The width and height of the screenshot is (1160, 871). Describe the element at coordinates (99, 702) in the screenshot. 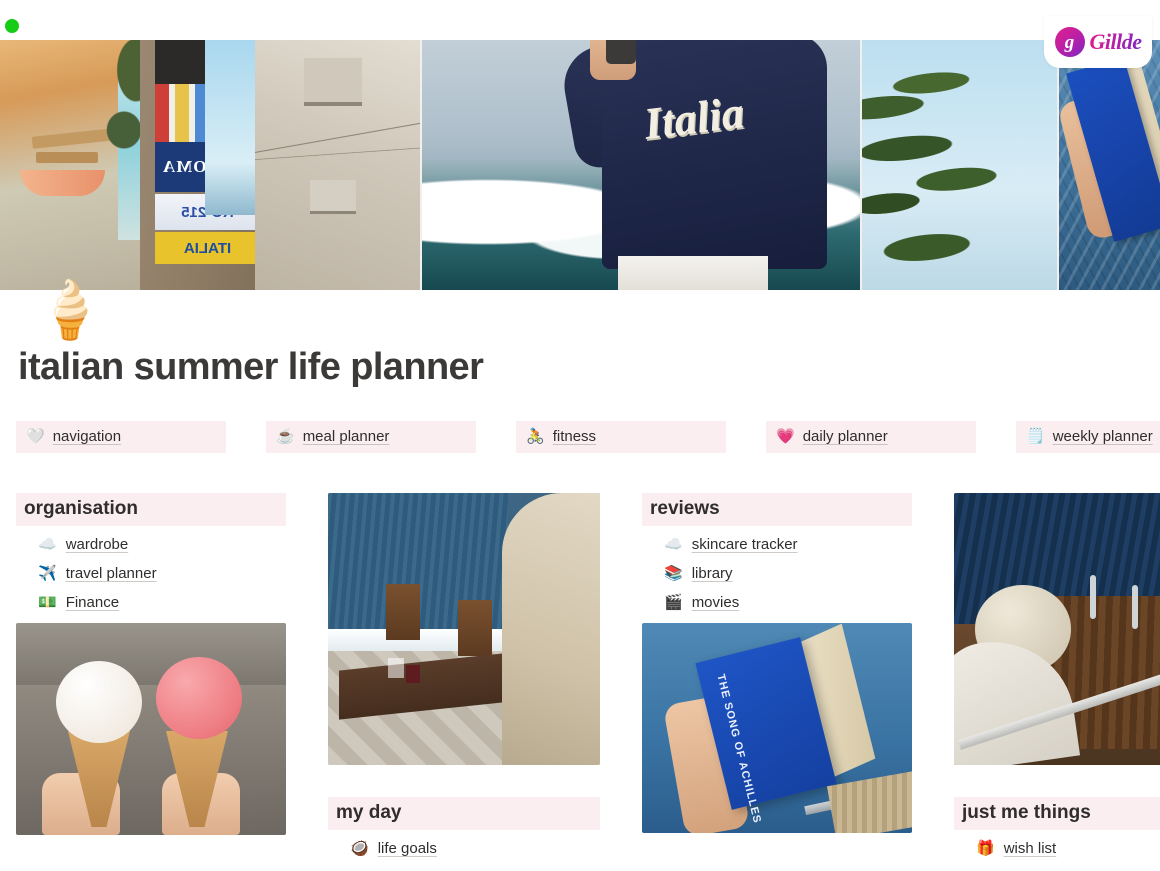

I see `gelato-scoop-vanilla` at that location.